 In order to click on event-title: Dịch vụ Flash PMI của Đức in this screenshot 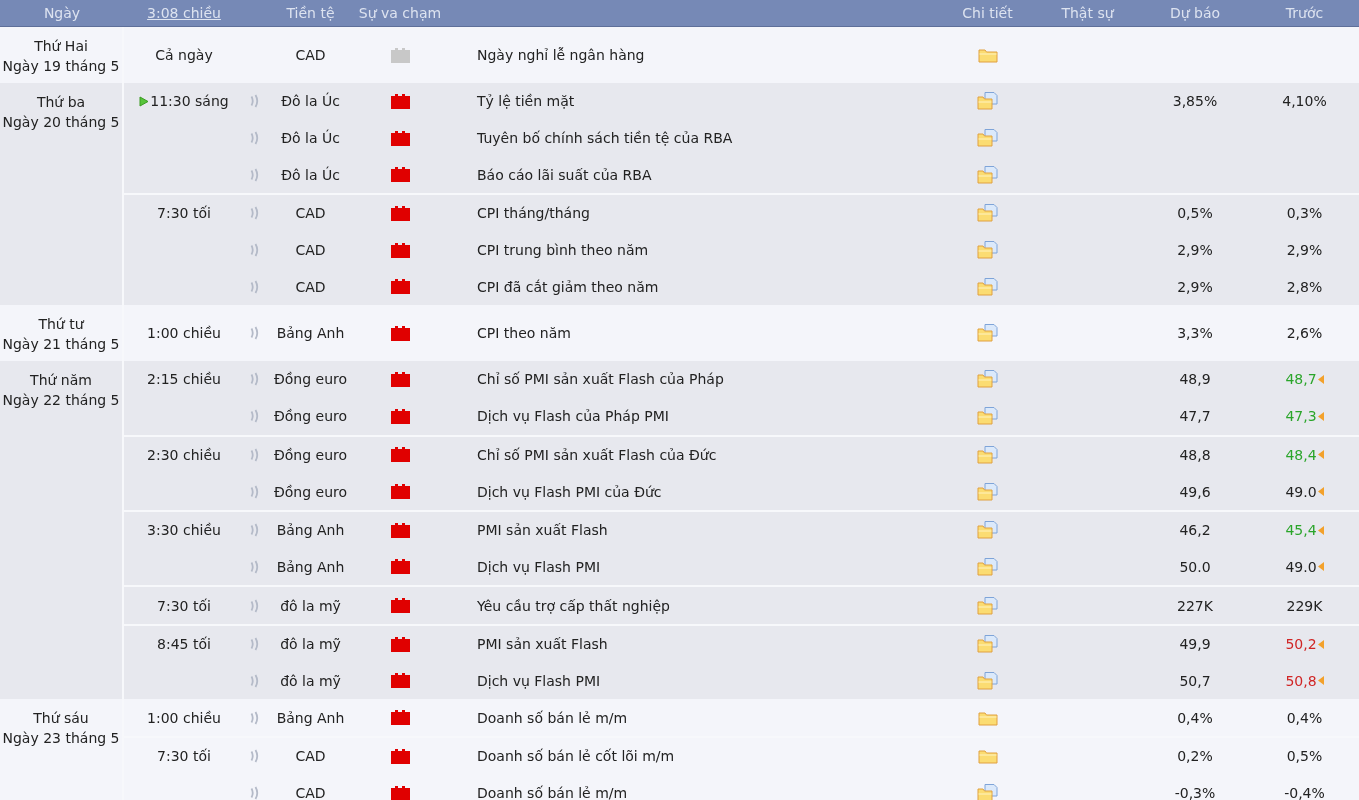, I will do `click(692, 491)`.